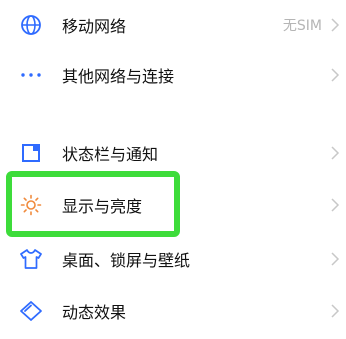 The height and width of the screenshot is (339, 346). I want to click on shirt-icon, so click(31, 259).